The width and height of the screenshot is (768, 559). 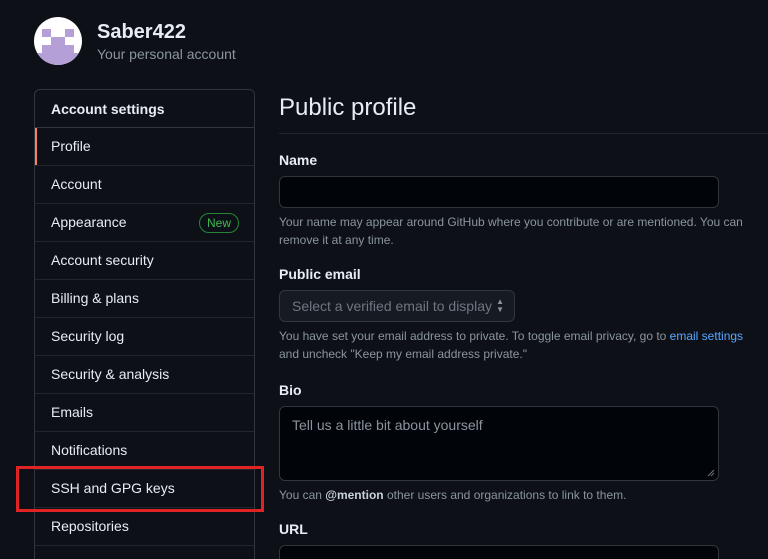 I want to click on sidebar-item-billing: Billing & plans, so click(x=144, y=299).